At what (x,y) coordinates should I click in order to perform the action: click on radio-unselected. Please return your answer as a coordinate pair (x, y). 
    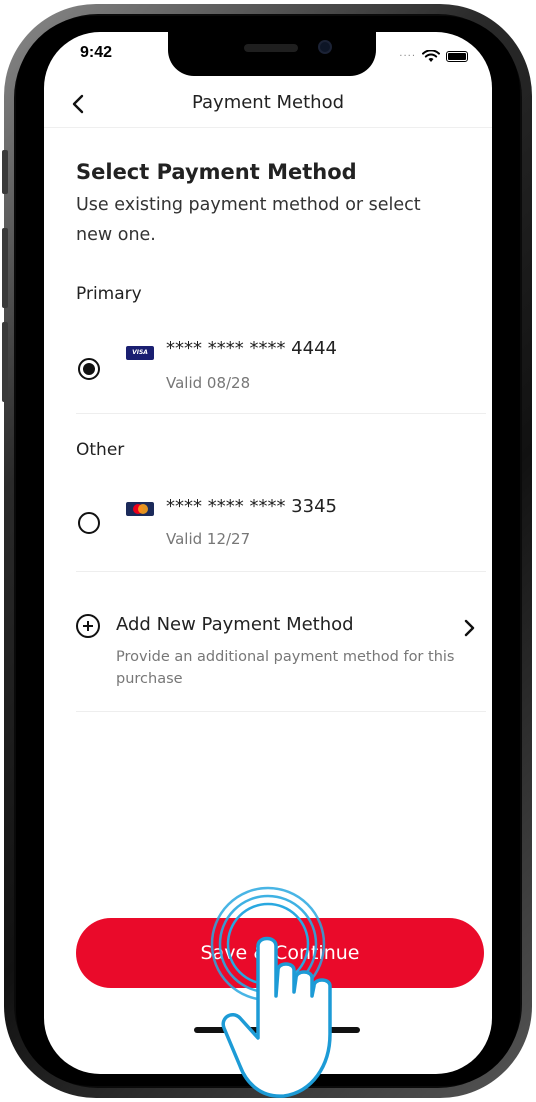
    Looking at the image, I should click on (89, 523).